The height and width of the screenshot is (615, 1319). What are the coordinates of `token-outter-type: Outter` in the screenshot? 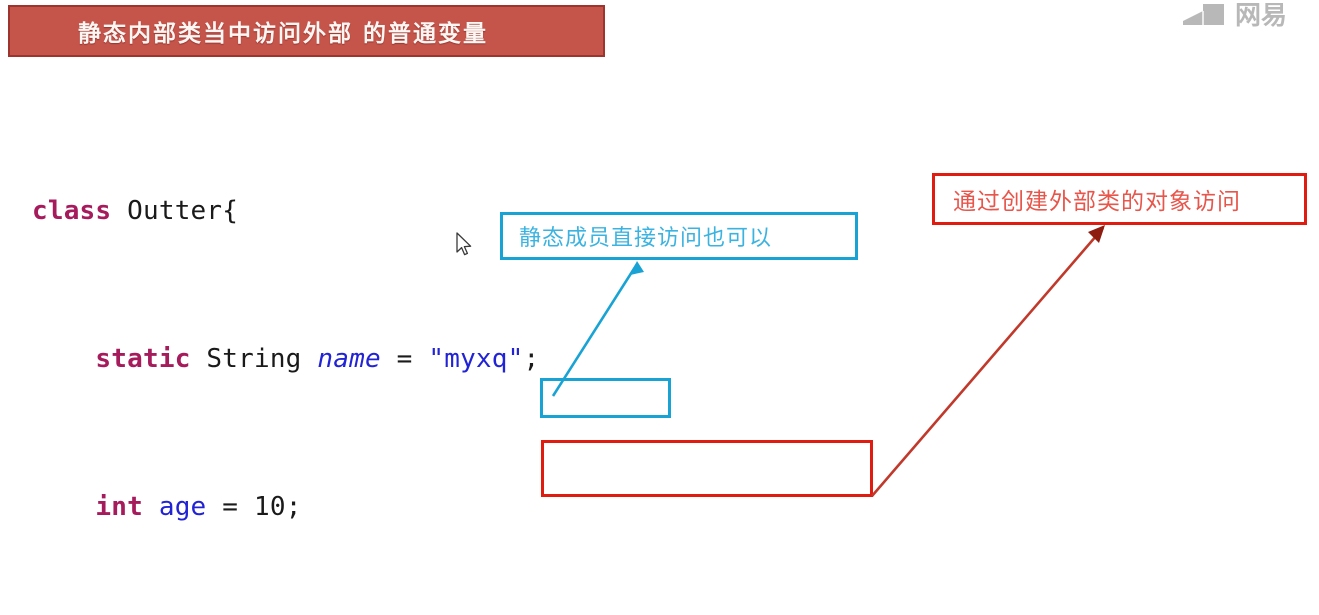 It's located at (175, 211).